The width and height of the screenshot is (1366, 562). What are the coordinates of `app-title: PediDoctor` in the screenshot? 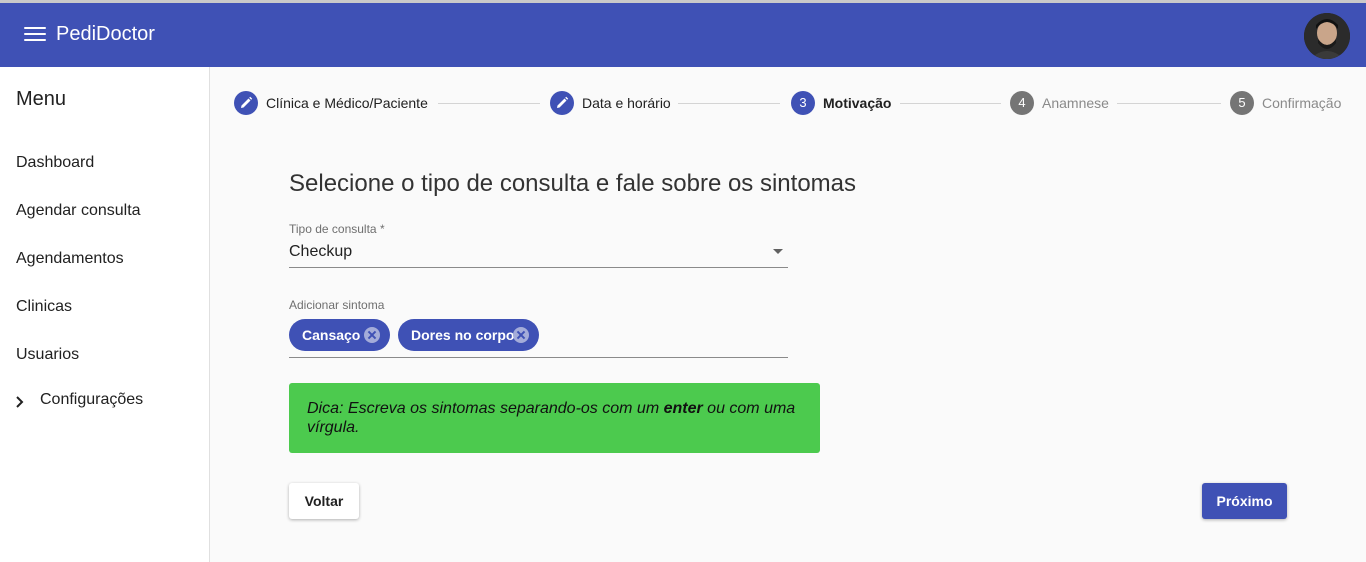 It's located at (105, 34).